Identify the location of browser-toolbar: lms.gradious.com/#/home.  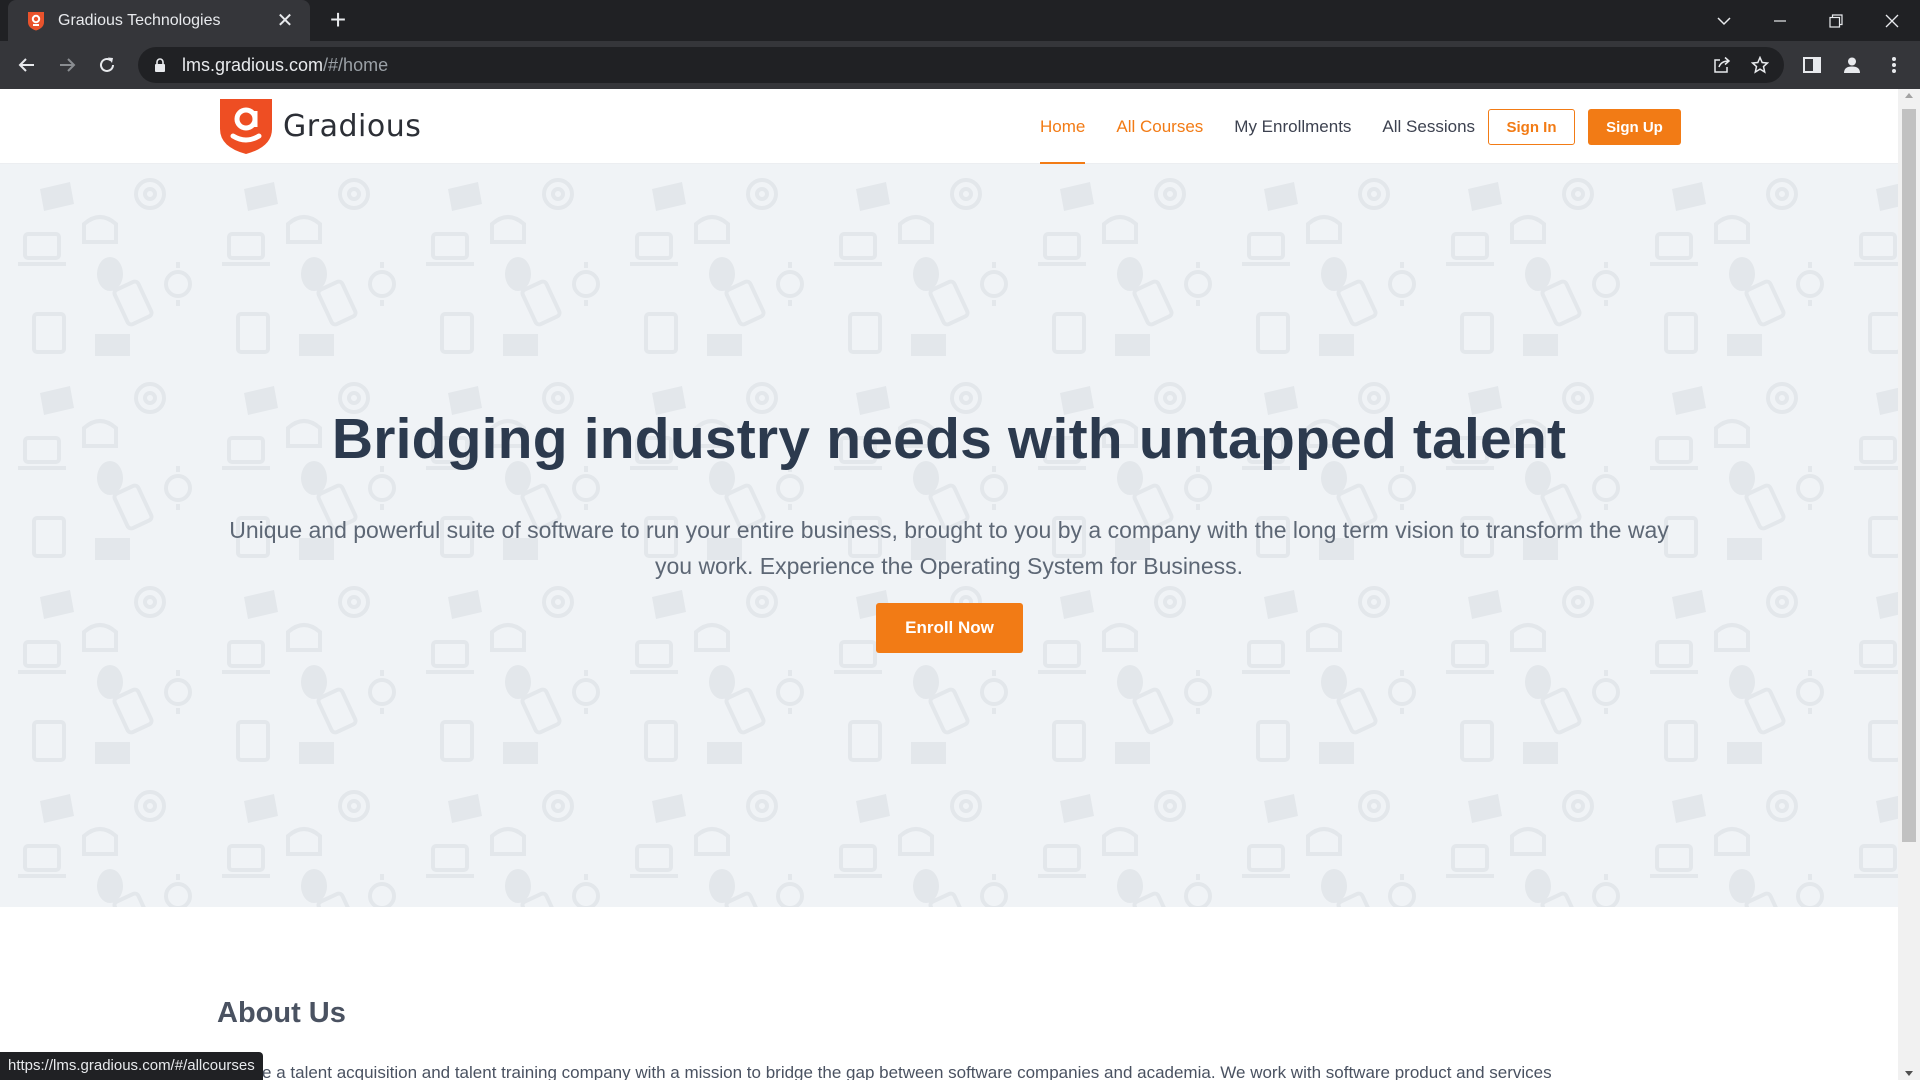
(960, 65).